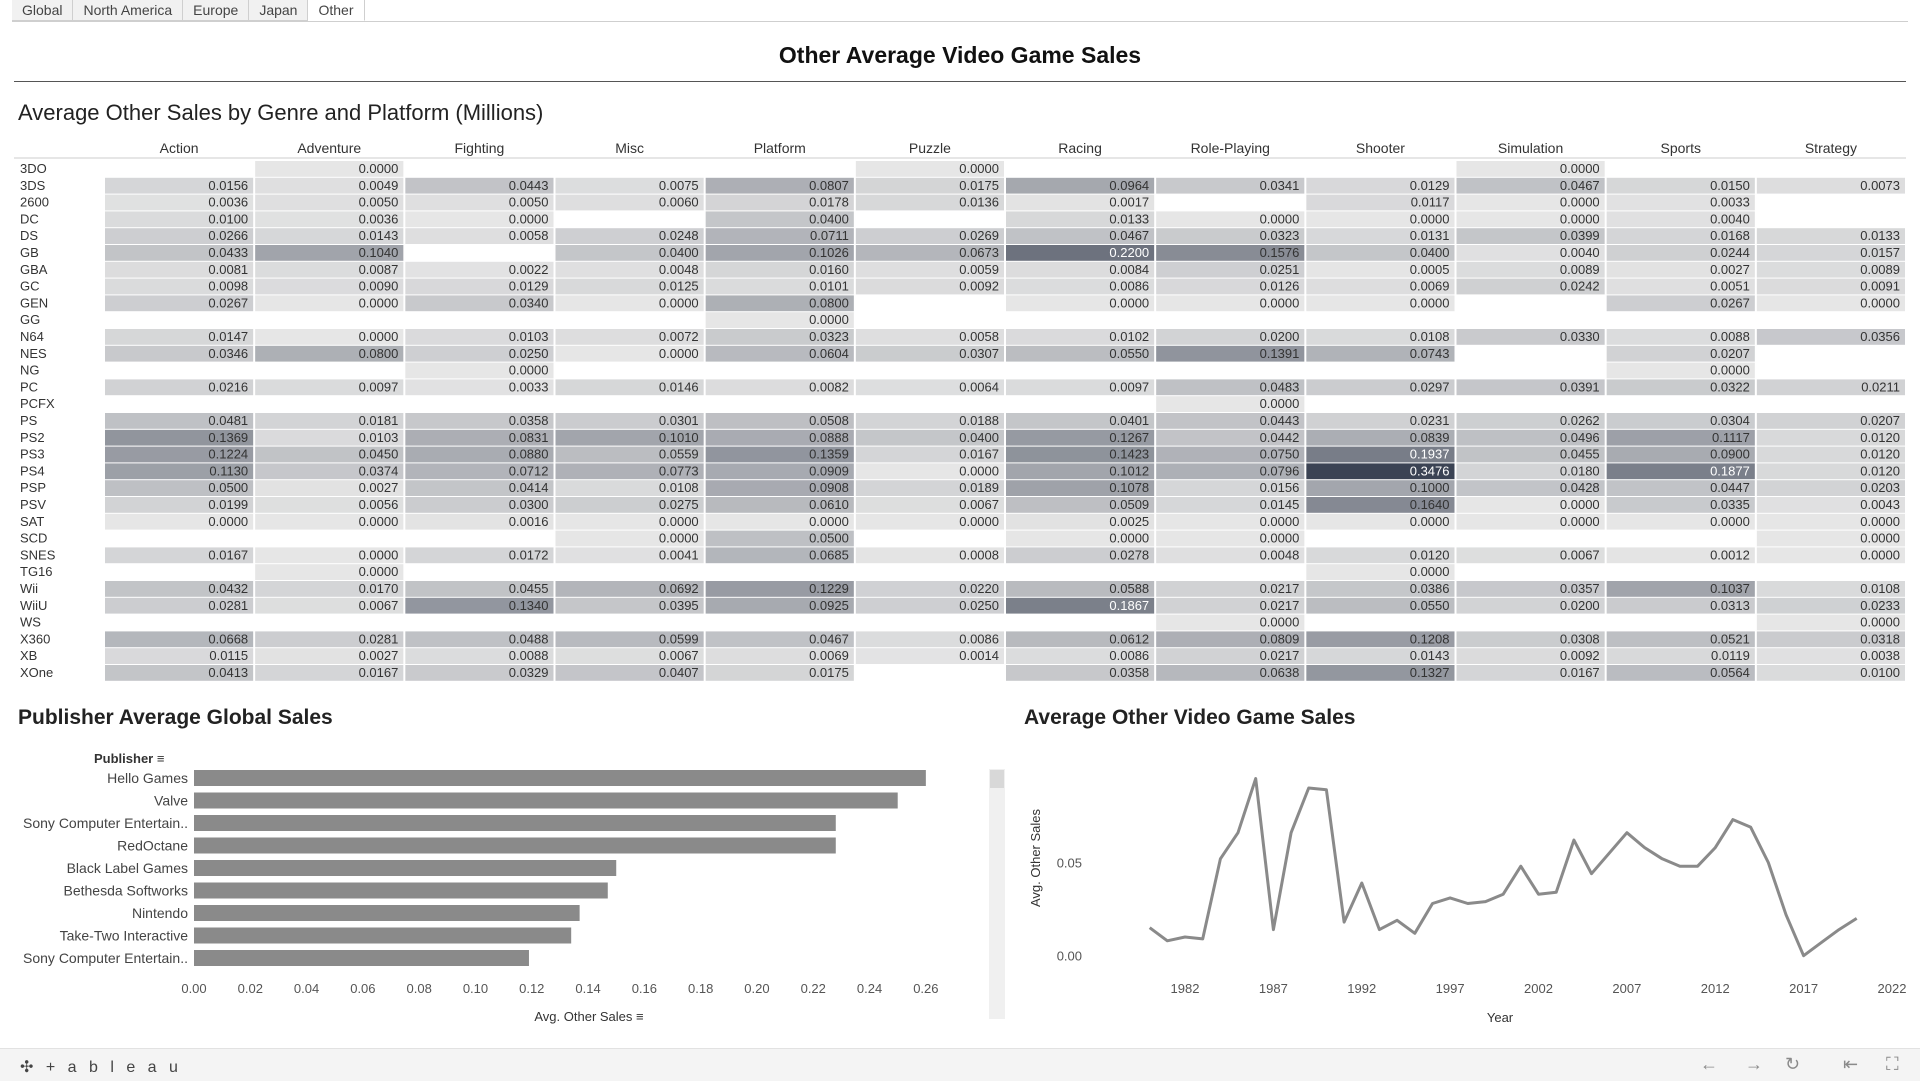 Image resolution: width=1920 pixels, height=1081 pixels. Describe the element at coordinates (480, 148) in the screenshot. I see `column-header: Fighting` at that location.